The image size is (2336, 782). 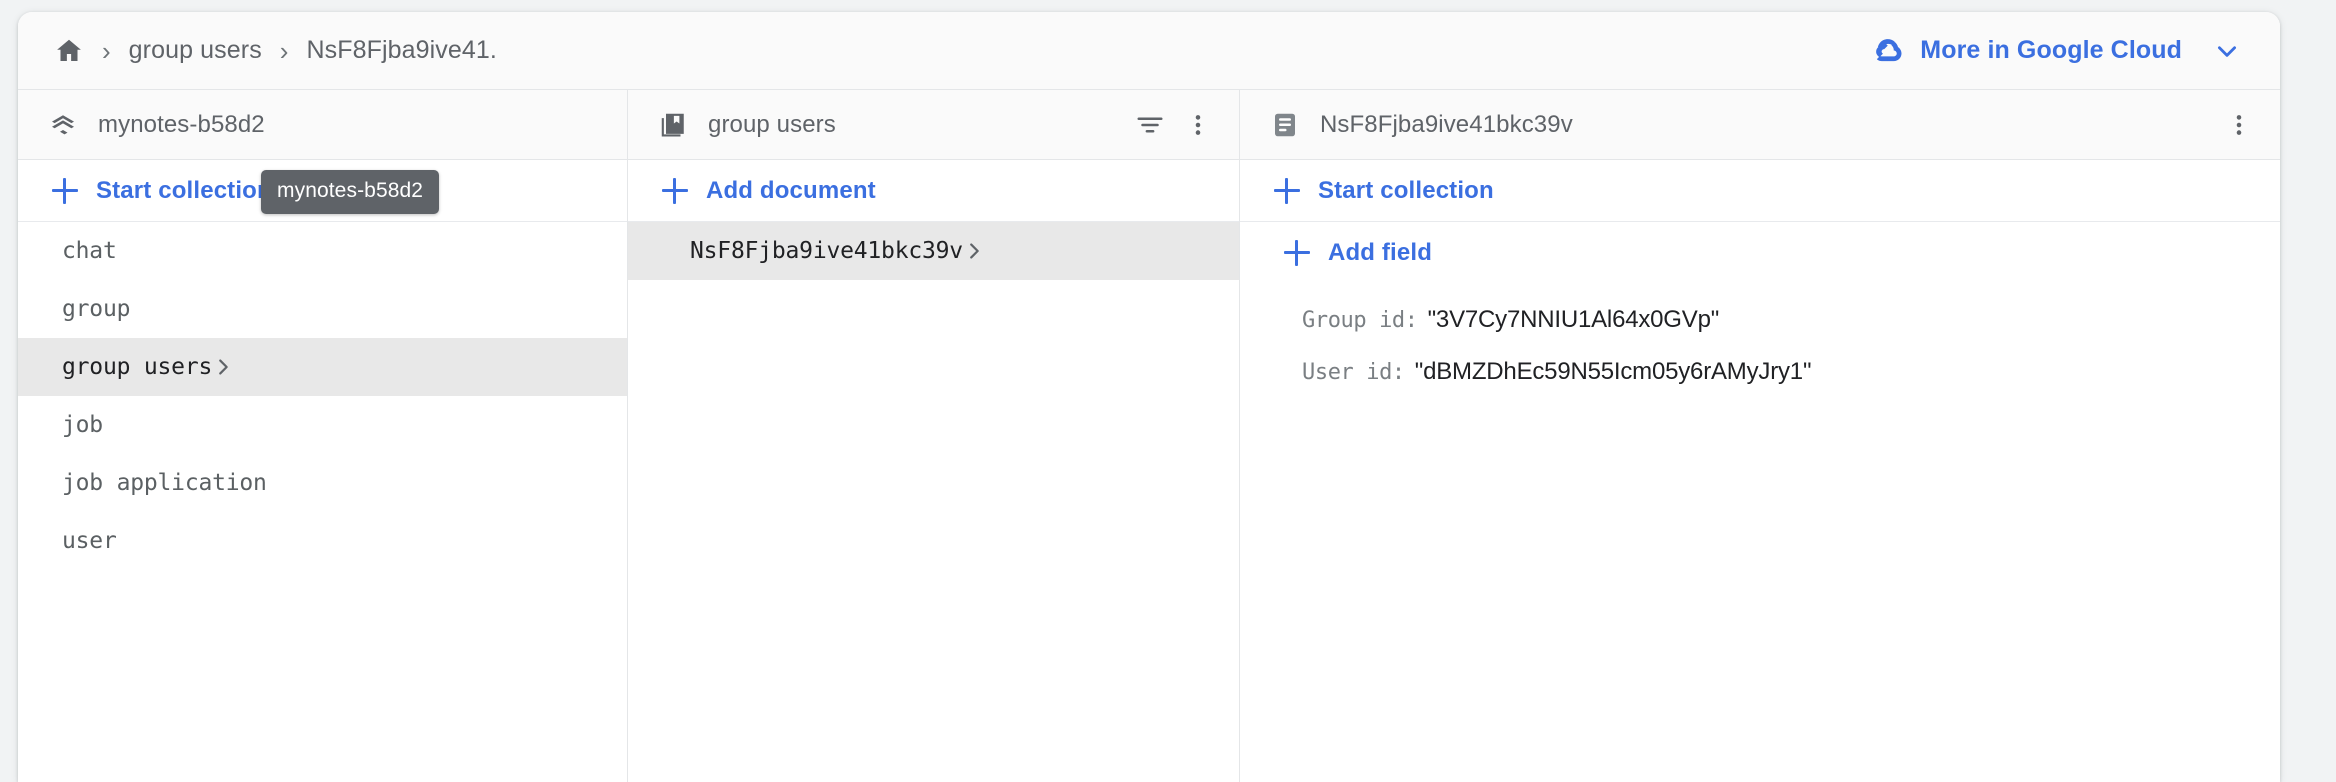 I want to click on document-icon, so click(x=1295, y=125).